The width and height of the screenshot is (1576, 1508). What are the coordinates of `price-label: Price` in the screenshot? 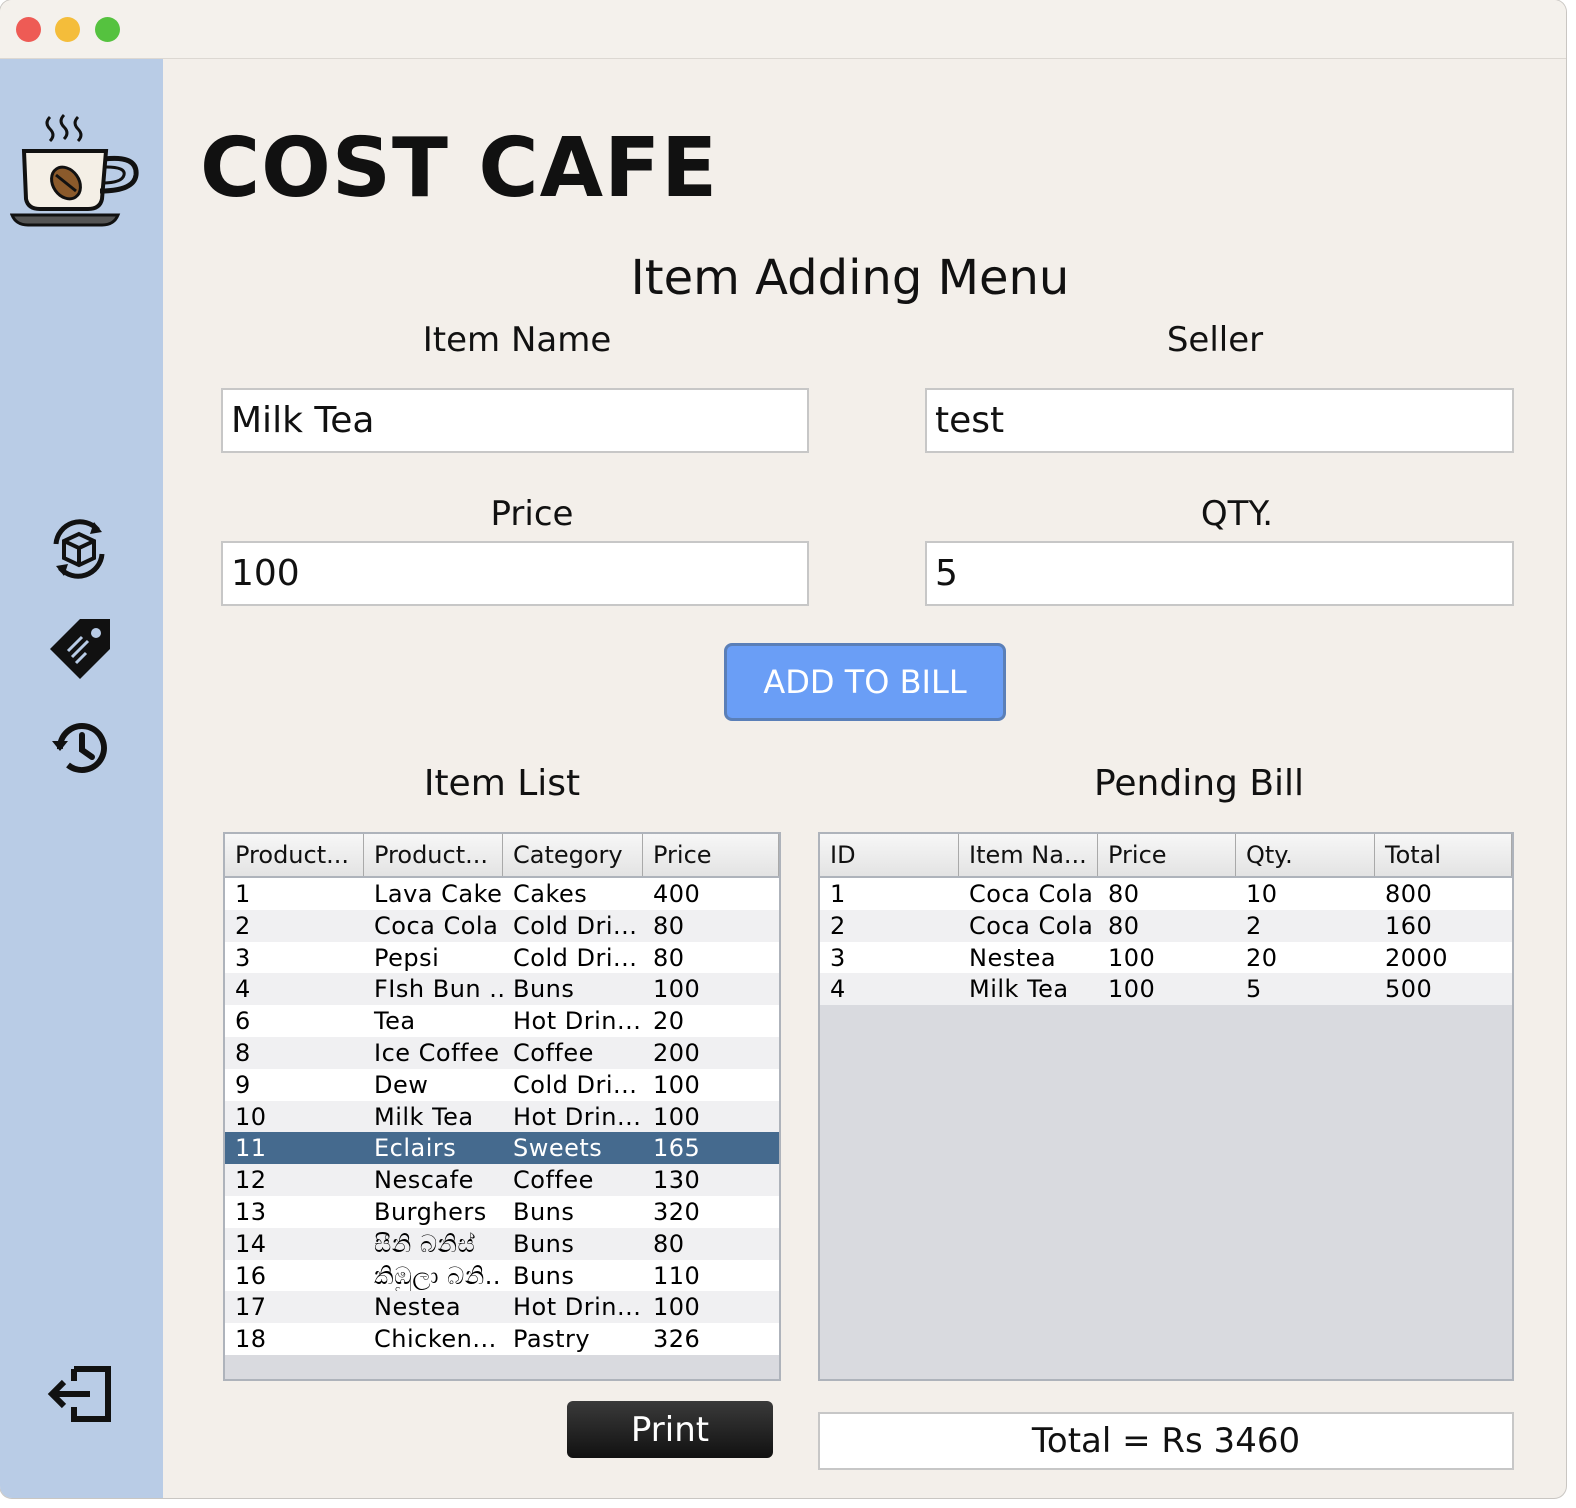 It's located at (532, 514).